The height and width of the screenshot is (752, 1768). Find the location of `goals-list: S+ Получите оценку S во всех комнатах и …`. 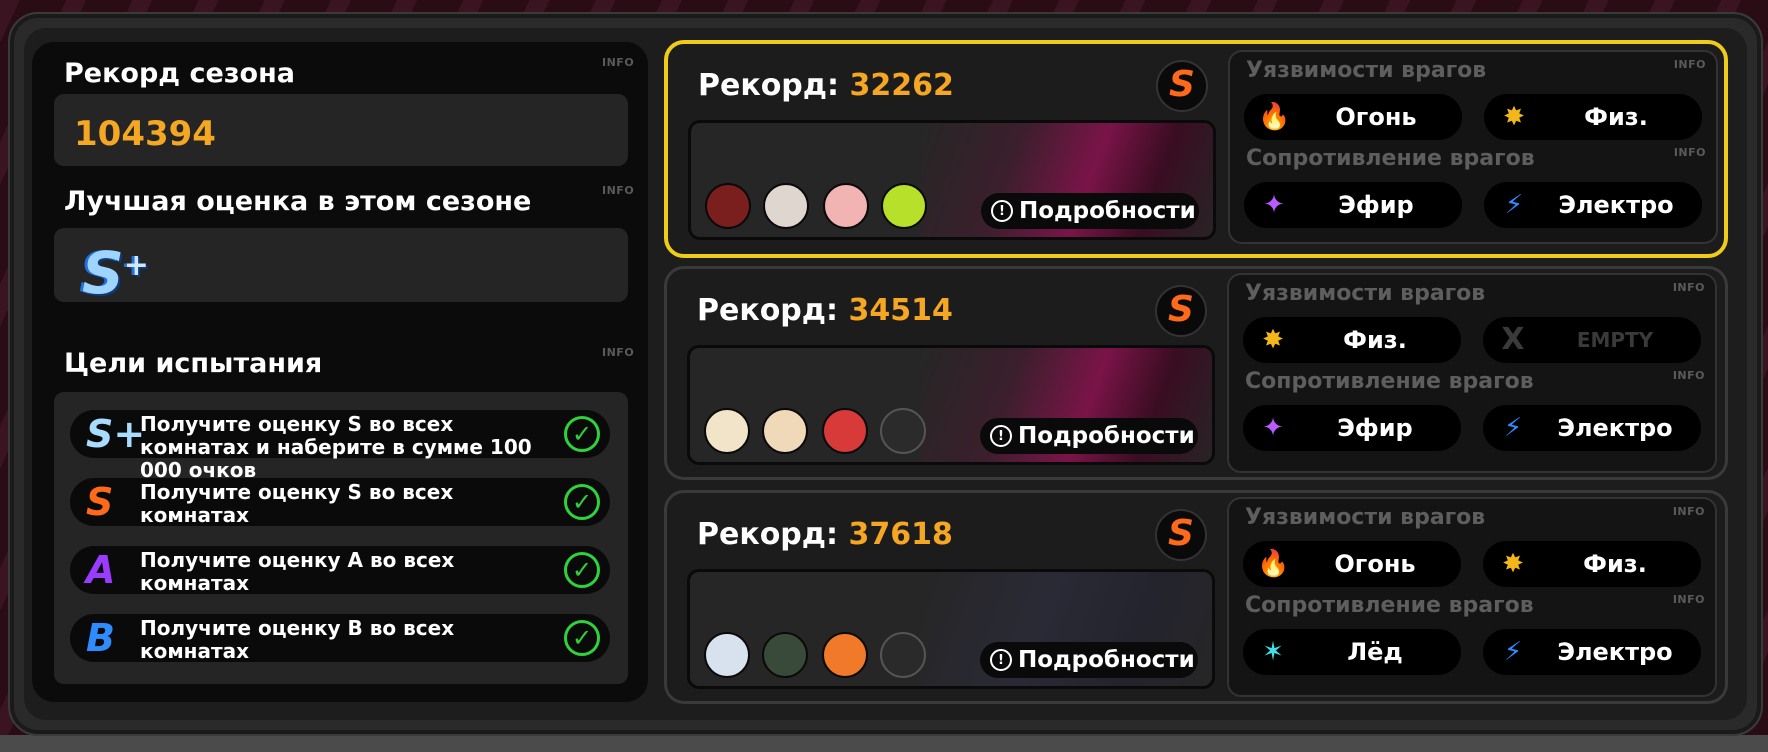

goals-list: S+ Получите оценку S во всех комнатах и … is located at coordinates (341, 538).